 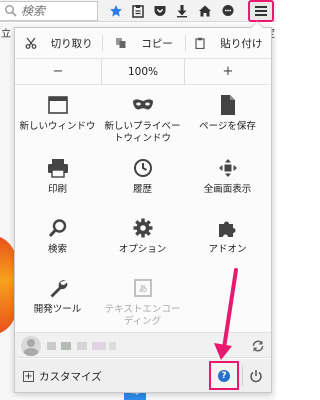 I want to click on save-page-button: ページを保存, so click(x=227, y=116).